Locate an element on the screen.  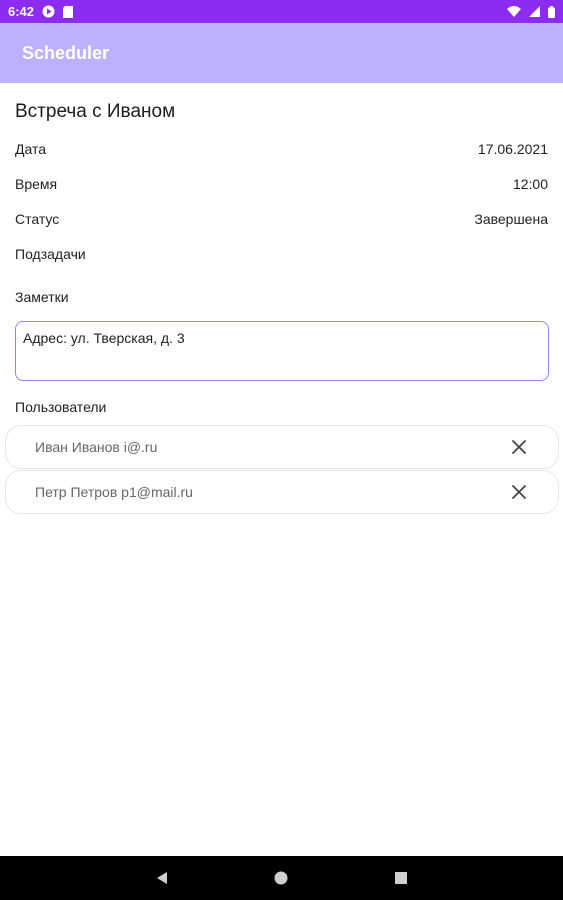
status-time: 6:42 is located at coordinates (21, 11).